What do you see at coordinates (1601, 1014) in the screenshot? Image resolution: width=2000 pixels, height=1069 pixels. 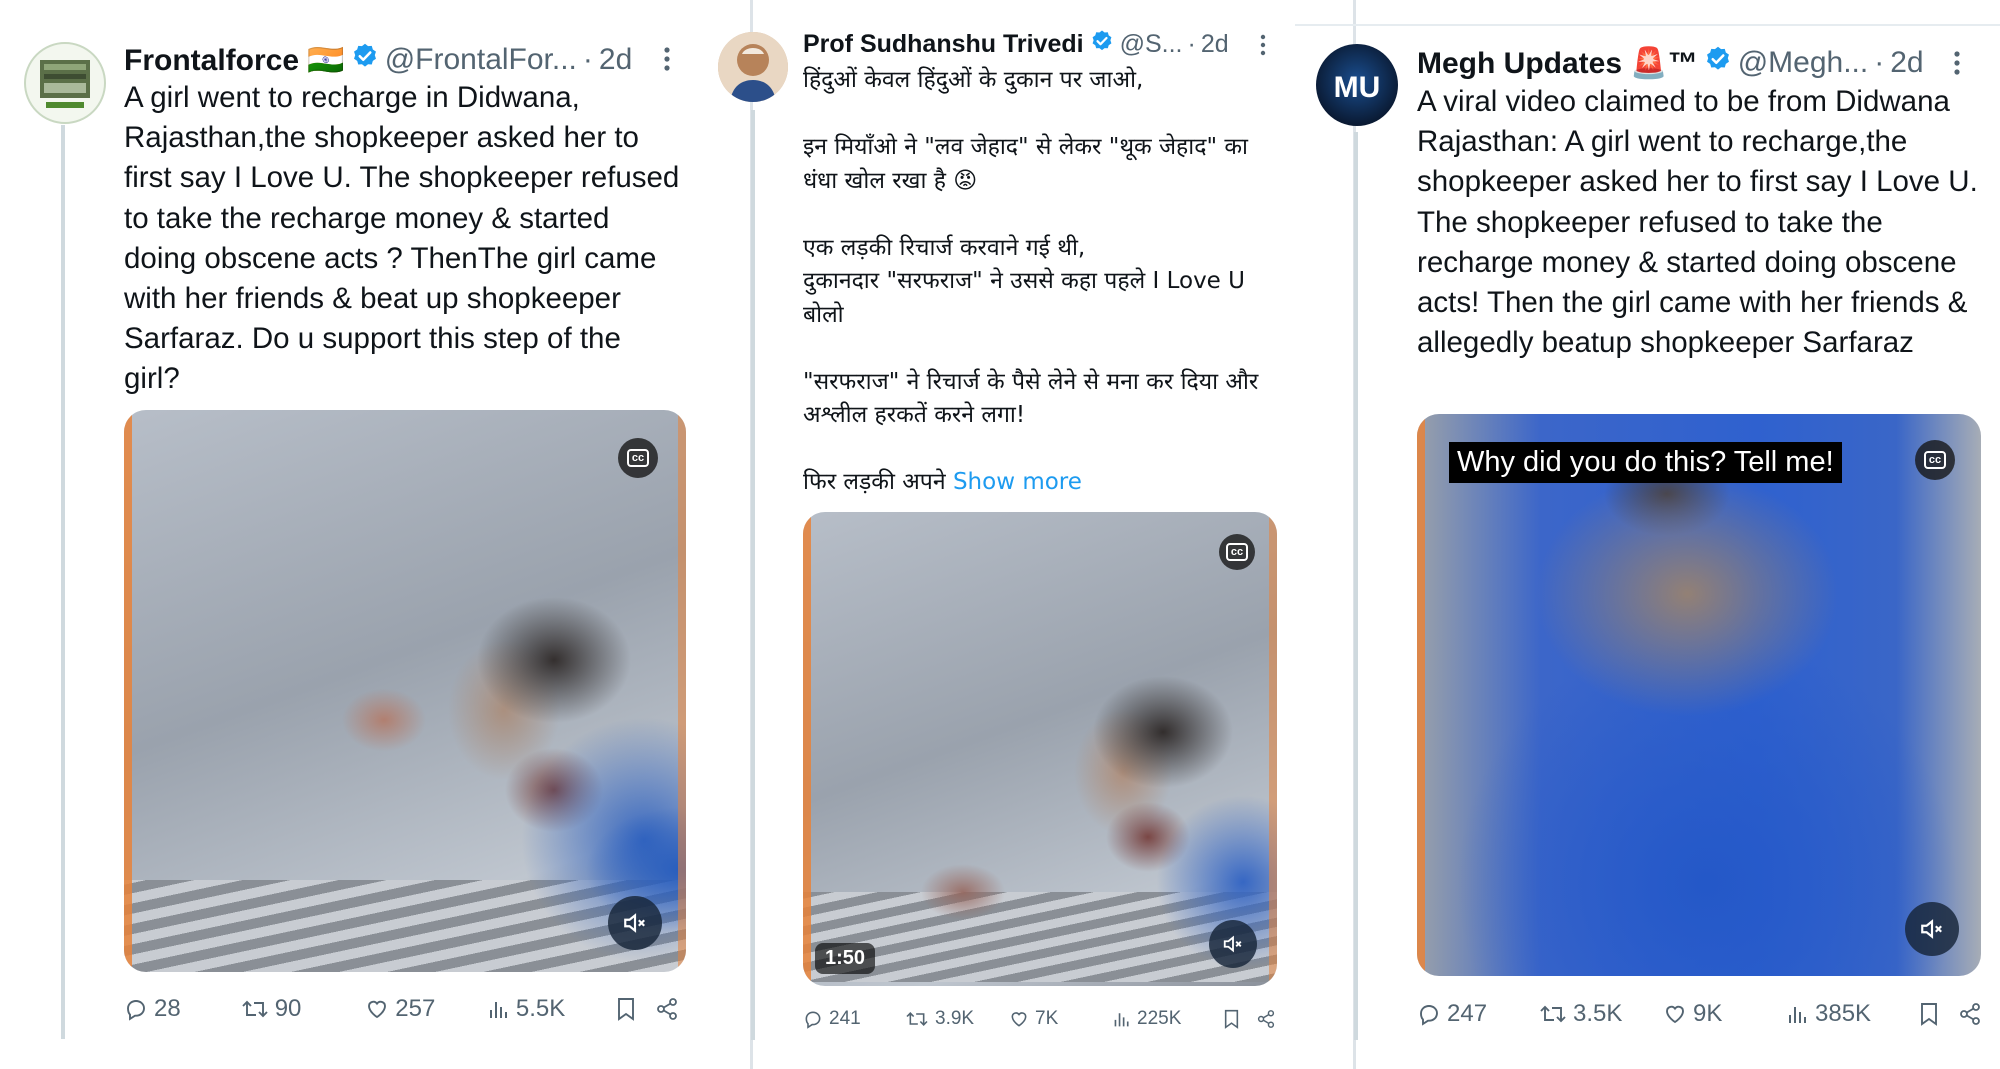 I see `repost-button: 3.5K` at bounding box center [1601, 1014].